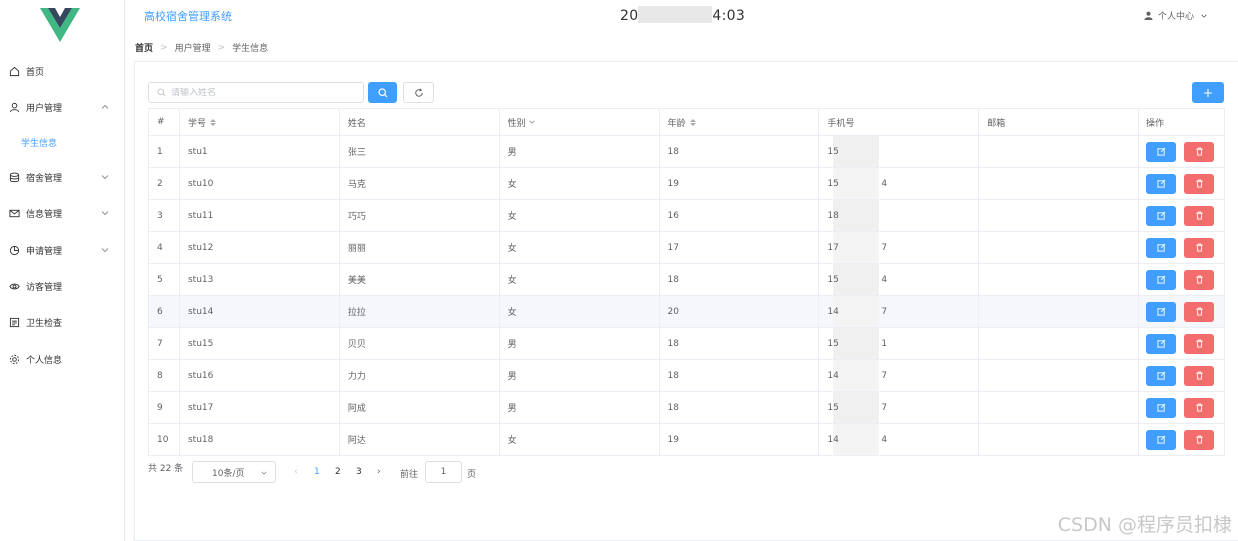 The image size is (1238, 541). What do you see at coordinates (260, 247) in the screenshot?
I see `cell-student-id: stu12` at bounding box center [260, 247].